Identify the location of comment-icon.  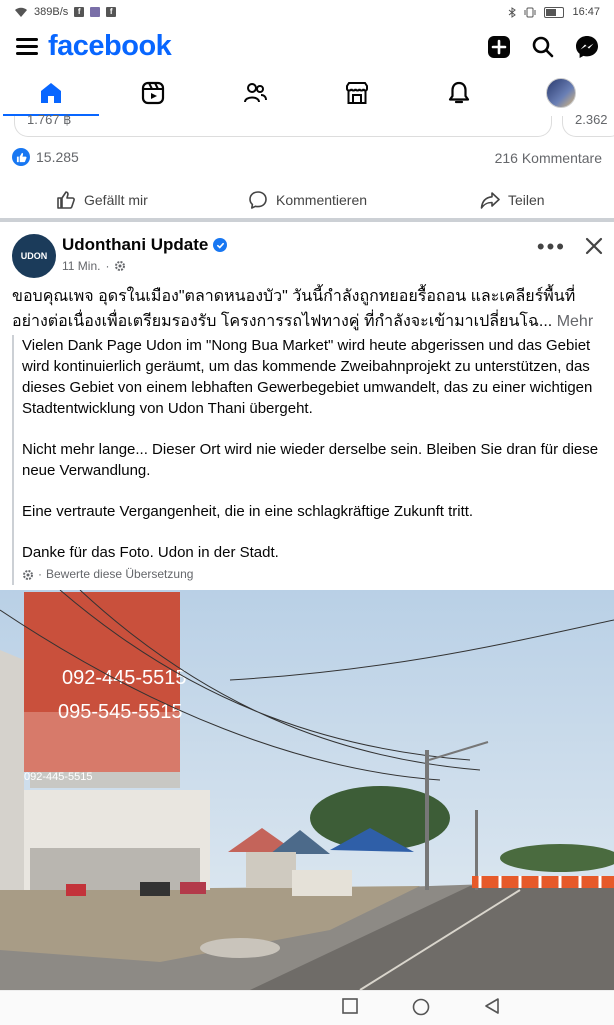
(258, 200).